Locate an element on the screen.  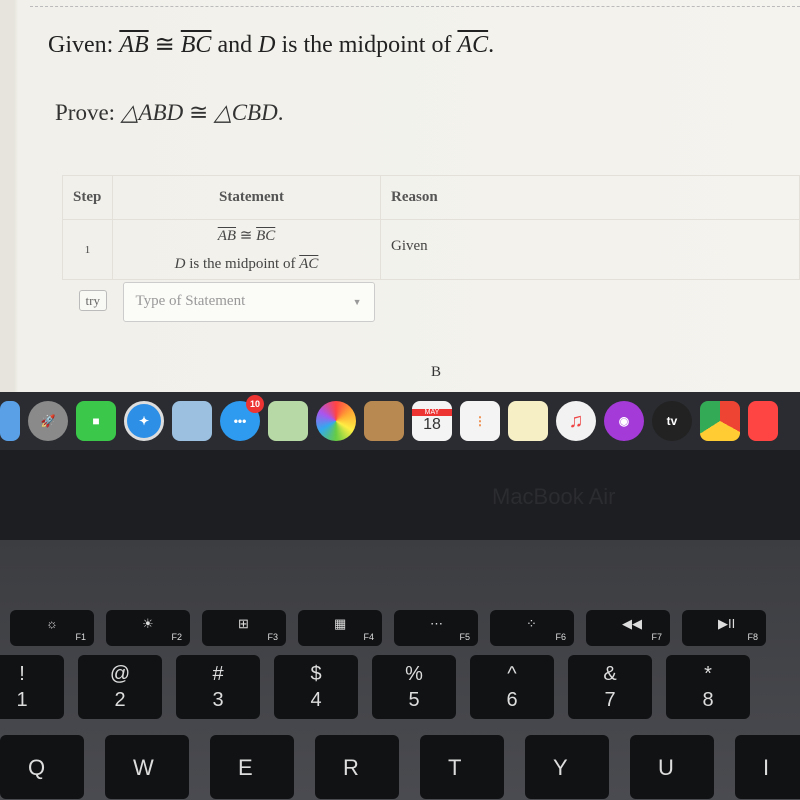
statement-cell: AB ≅ BC D is the midpoint of AC is located at coordinates (246, 249).